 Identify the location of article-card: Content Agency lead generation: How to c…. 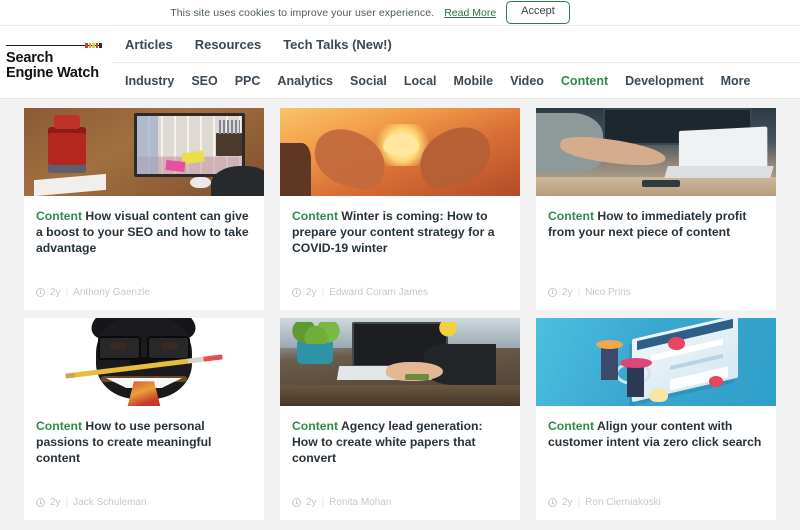
(400, 419).